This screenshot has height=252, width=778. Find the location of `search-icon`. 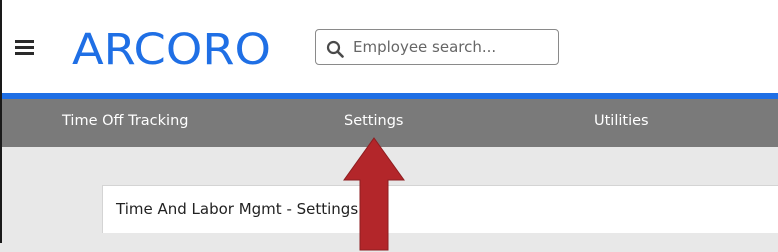

search-icon is located at coordinates (335, 49).